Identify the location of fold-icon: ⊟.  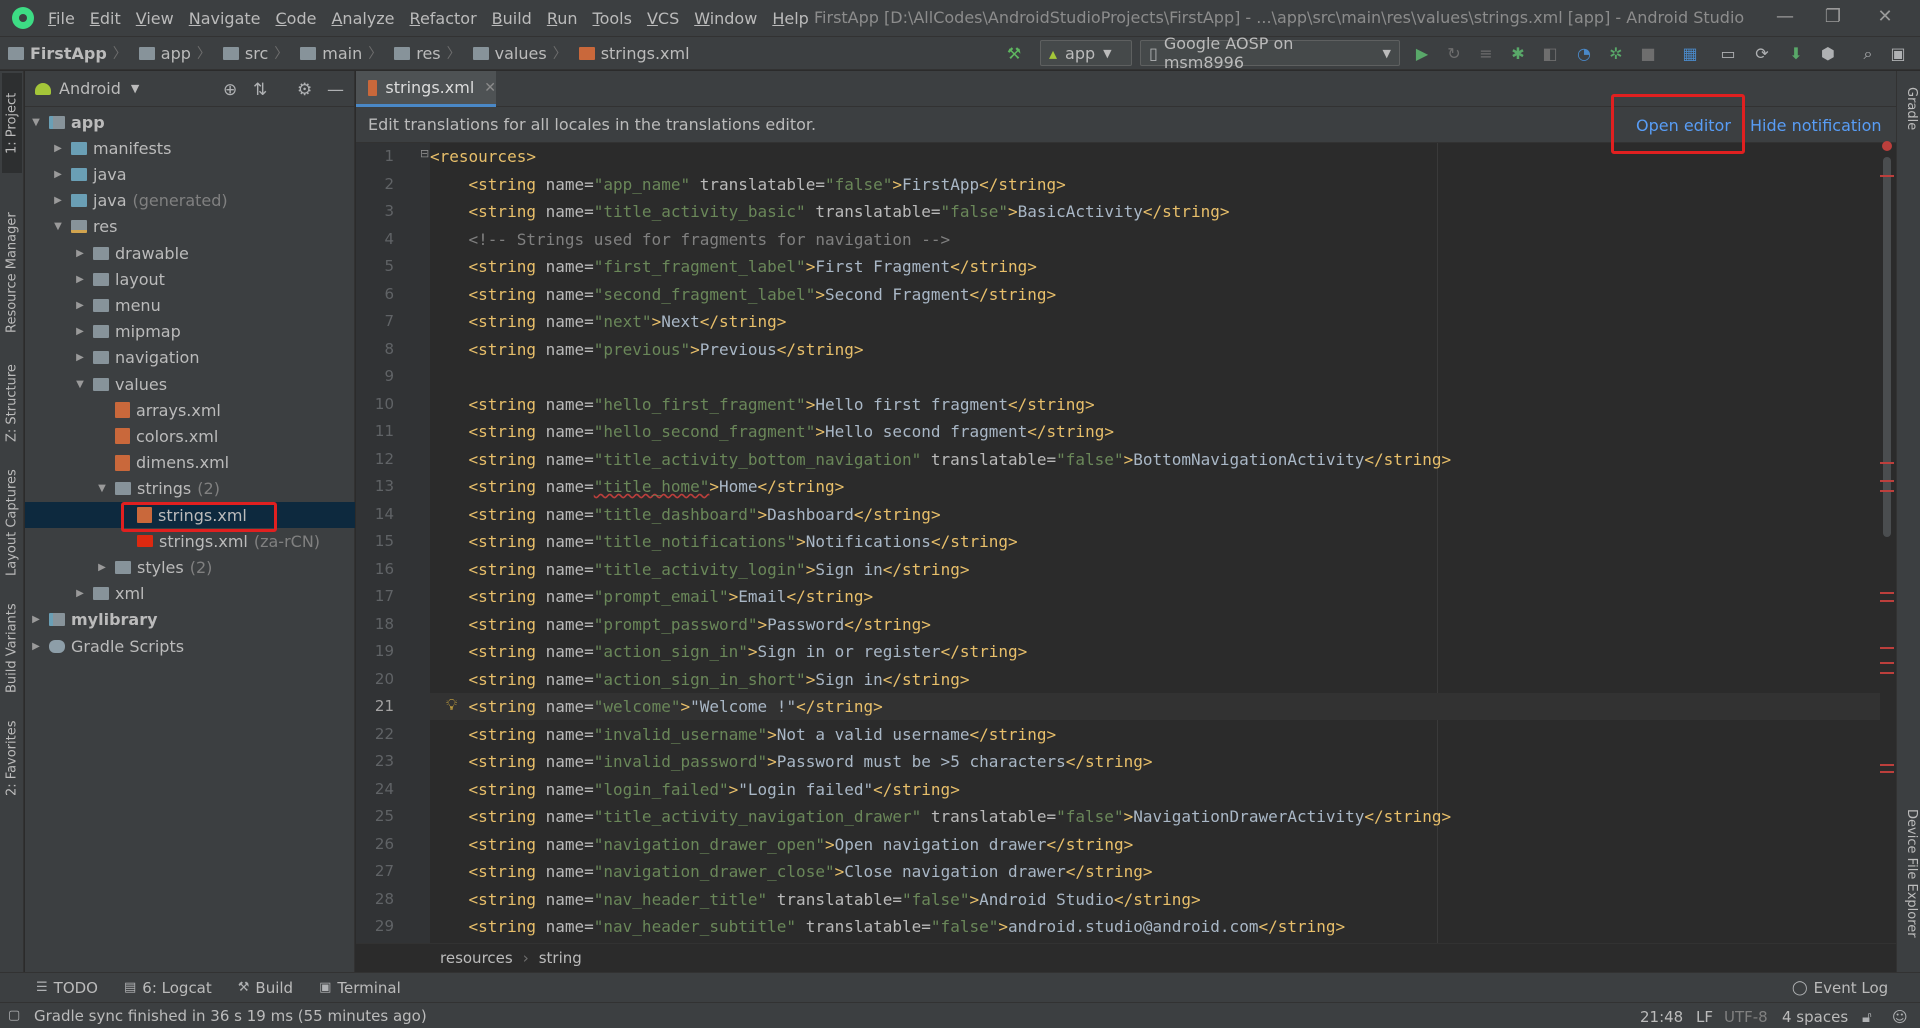
(424, 153).